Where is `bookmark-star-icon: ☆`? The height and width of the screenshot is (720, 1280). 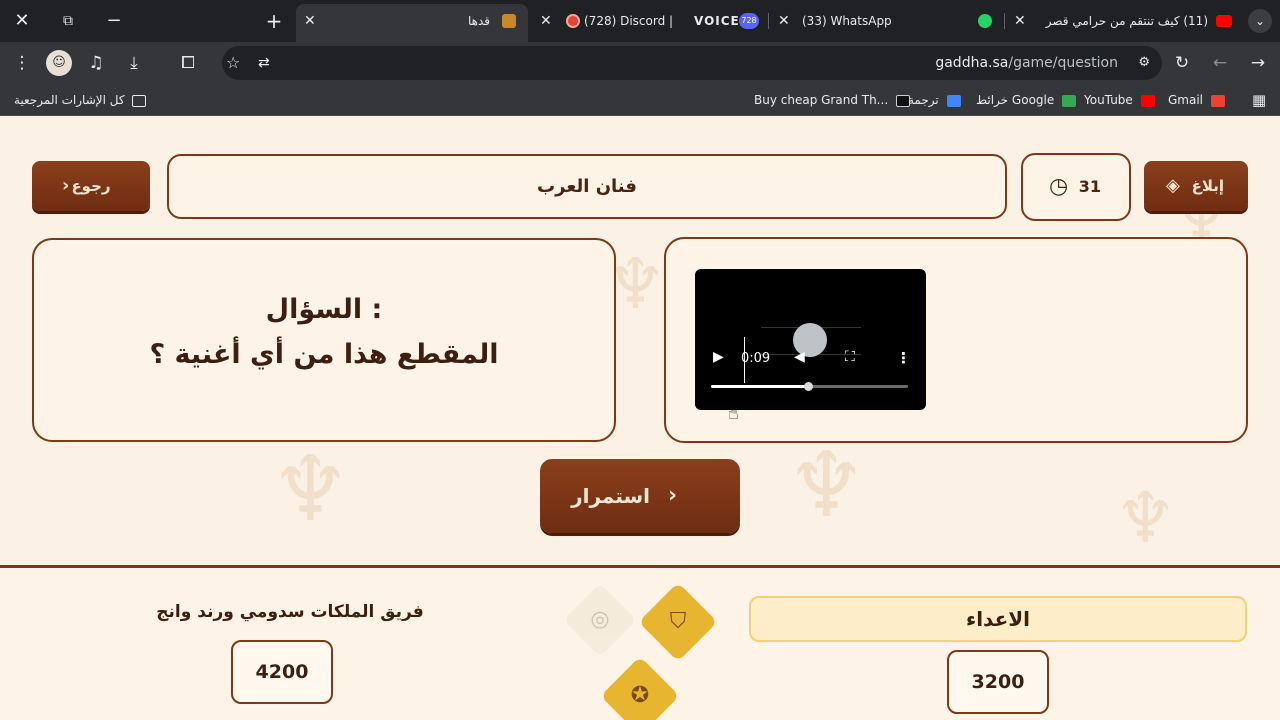 bookmark-star-icon: ☆ is located at coordinates (233, 63).